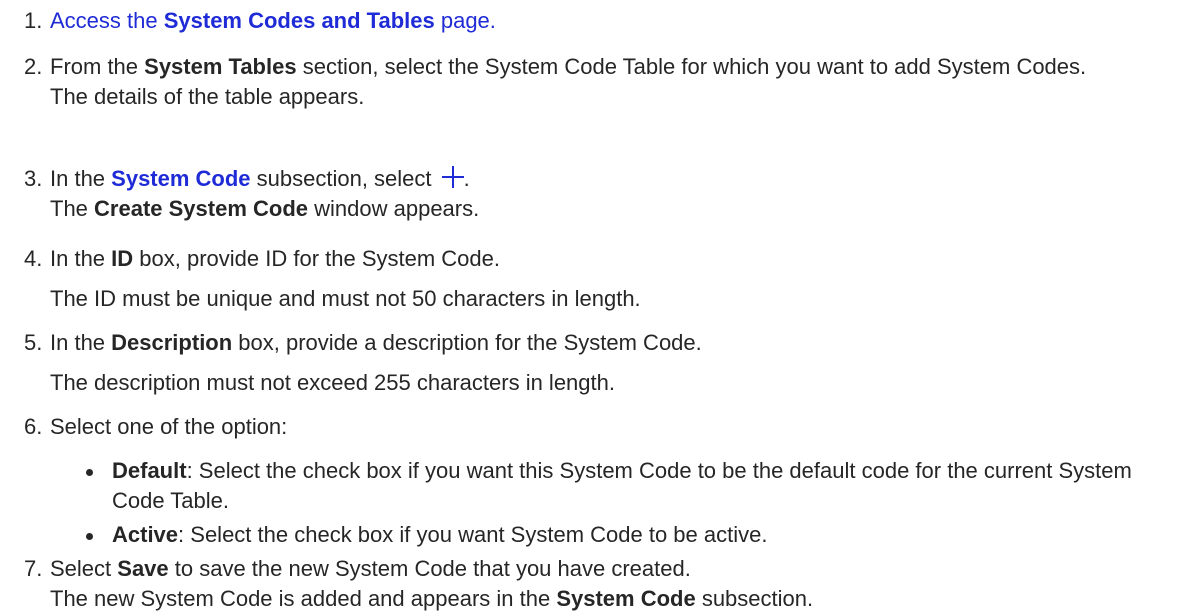  What do you see at coordinates (33, 258) in the screenshot?
I see `step-number: 4.` at bounding box center [33, 258].